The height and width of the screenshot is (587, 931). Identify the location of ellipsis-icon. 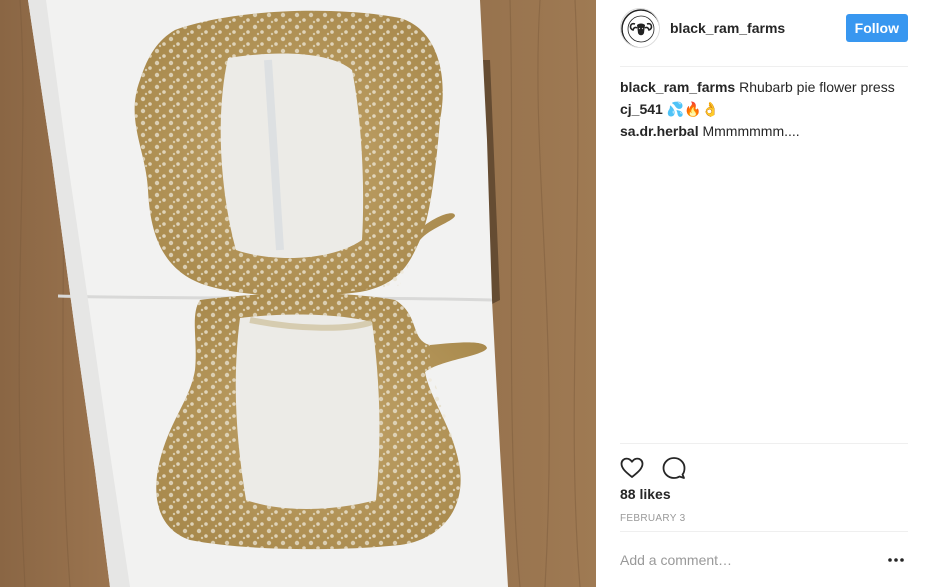
(896, 560).